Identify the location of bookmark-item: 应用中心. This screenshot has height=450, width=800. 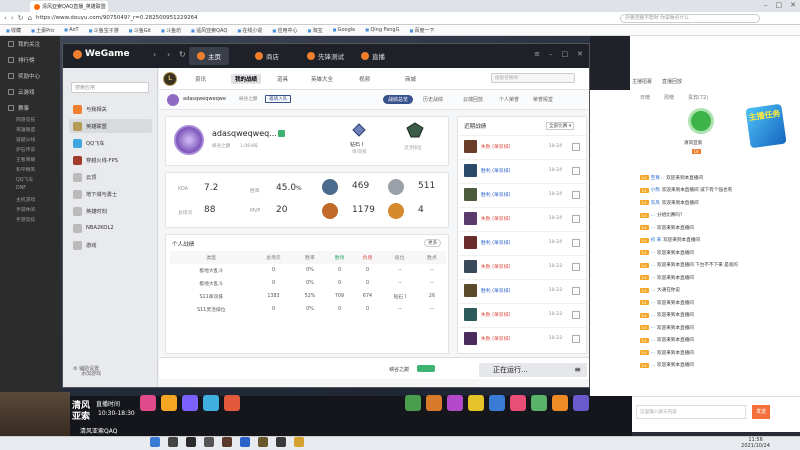
(284, 30).